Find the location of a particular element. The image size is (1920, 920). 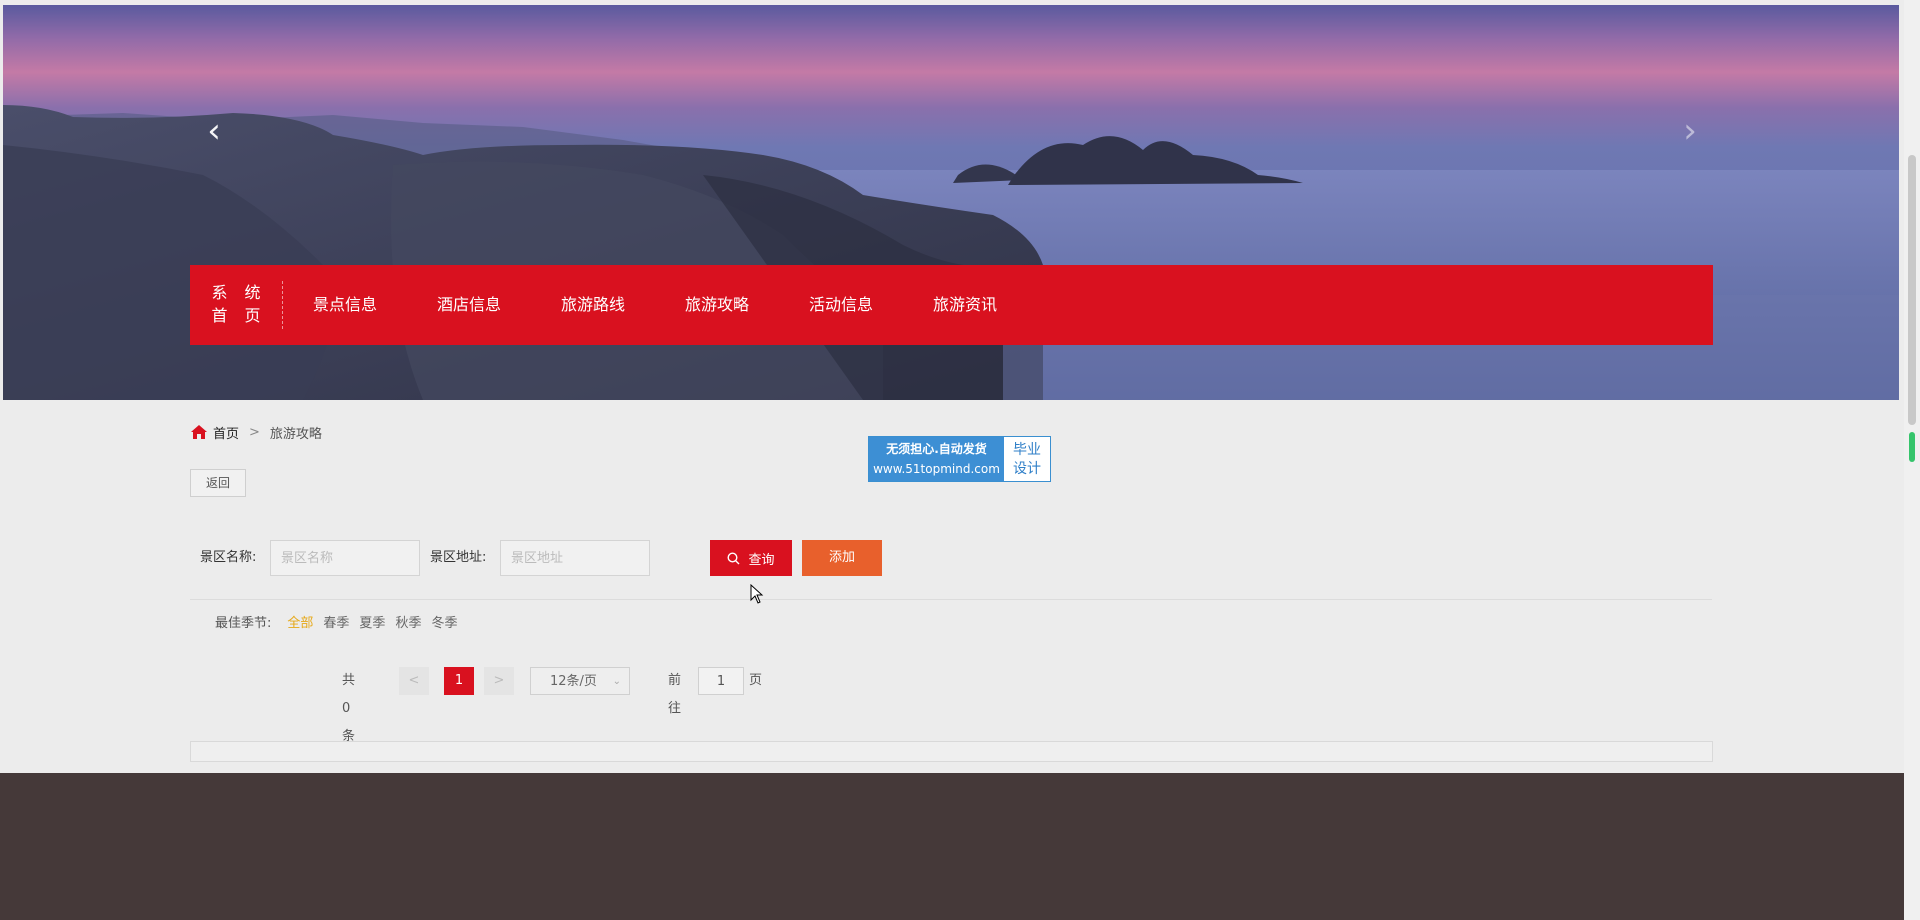

vertical-scrollbar is located at coordinates (1912, 460).